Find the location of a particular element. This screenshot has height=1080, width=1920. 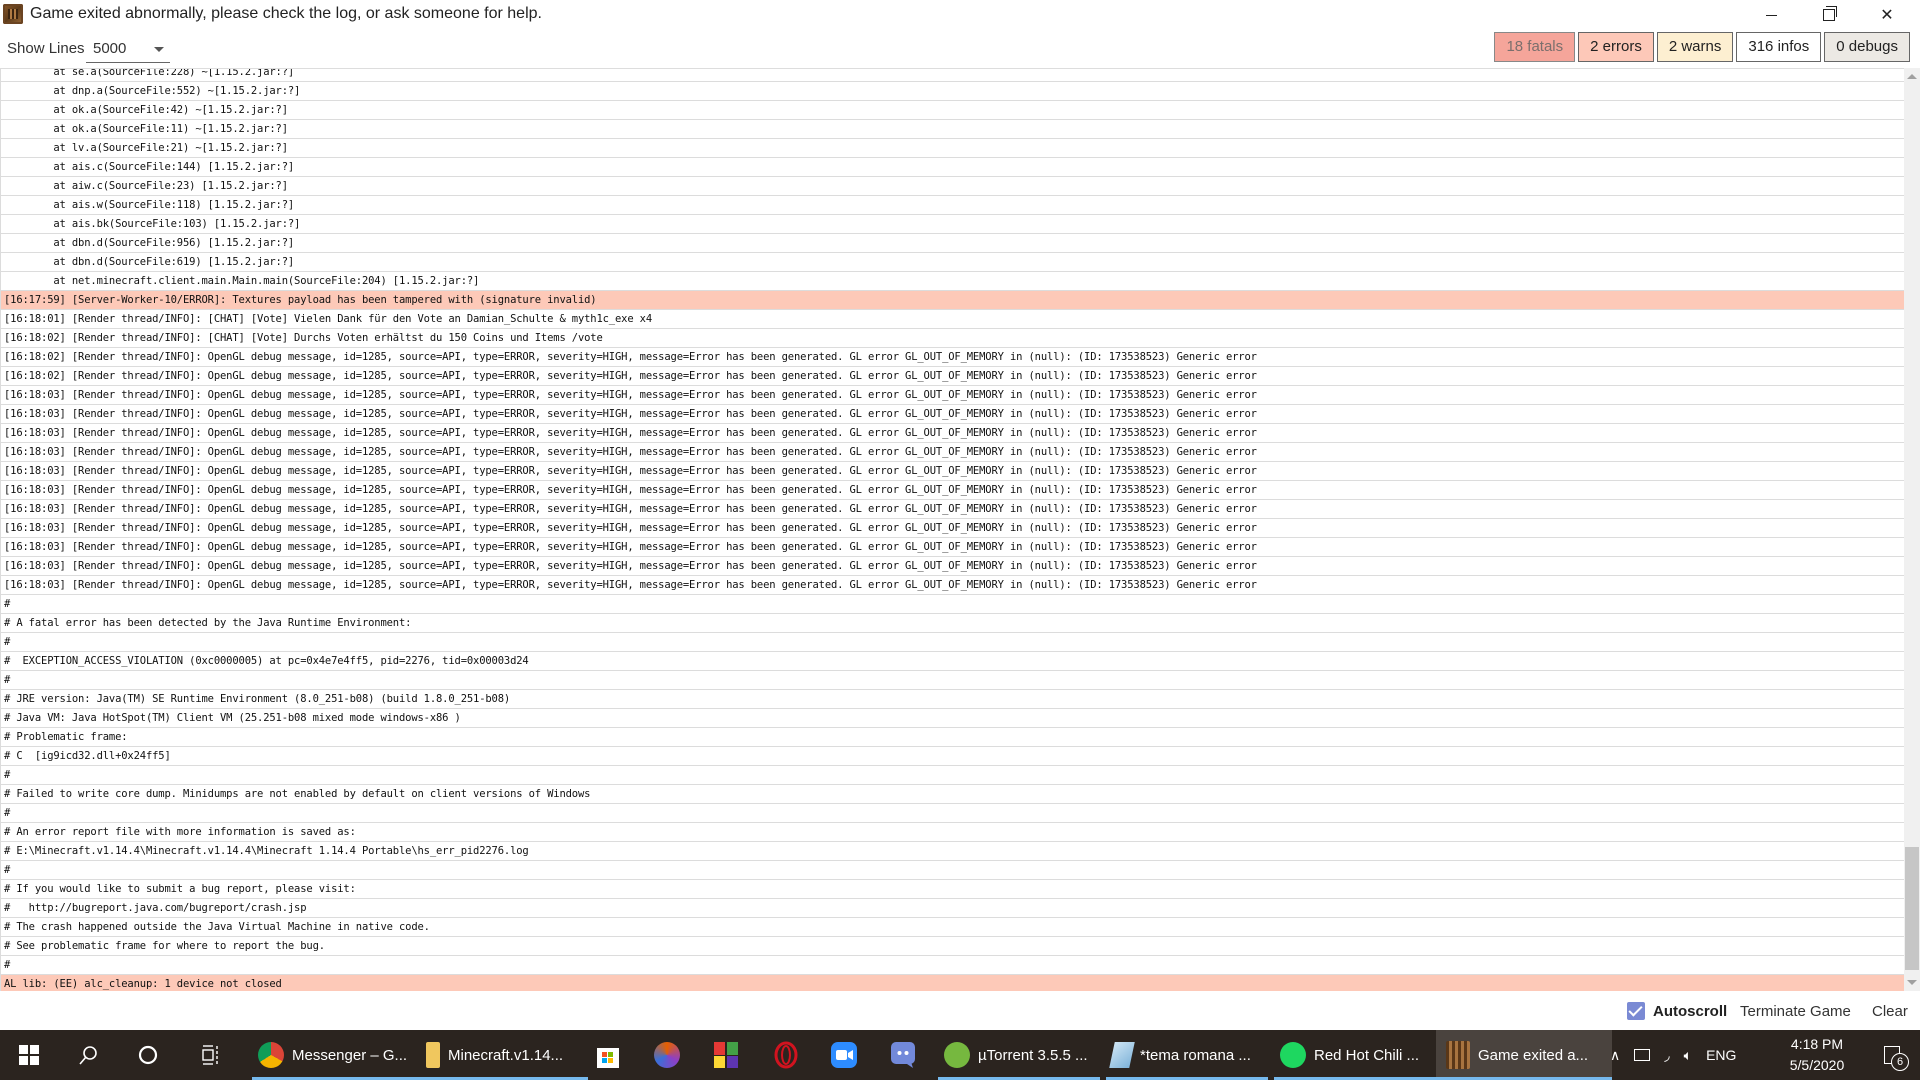

log-line: at lv.a(SourceFile:21) ~[1.15.2.jar:?] is located at coordinates (952, 148).